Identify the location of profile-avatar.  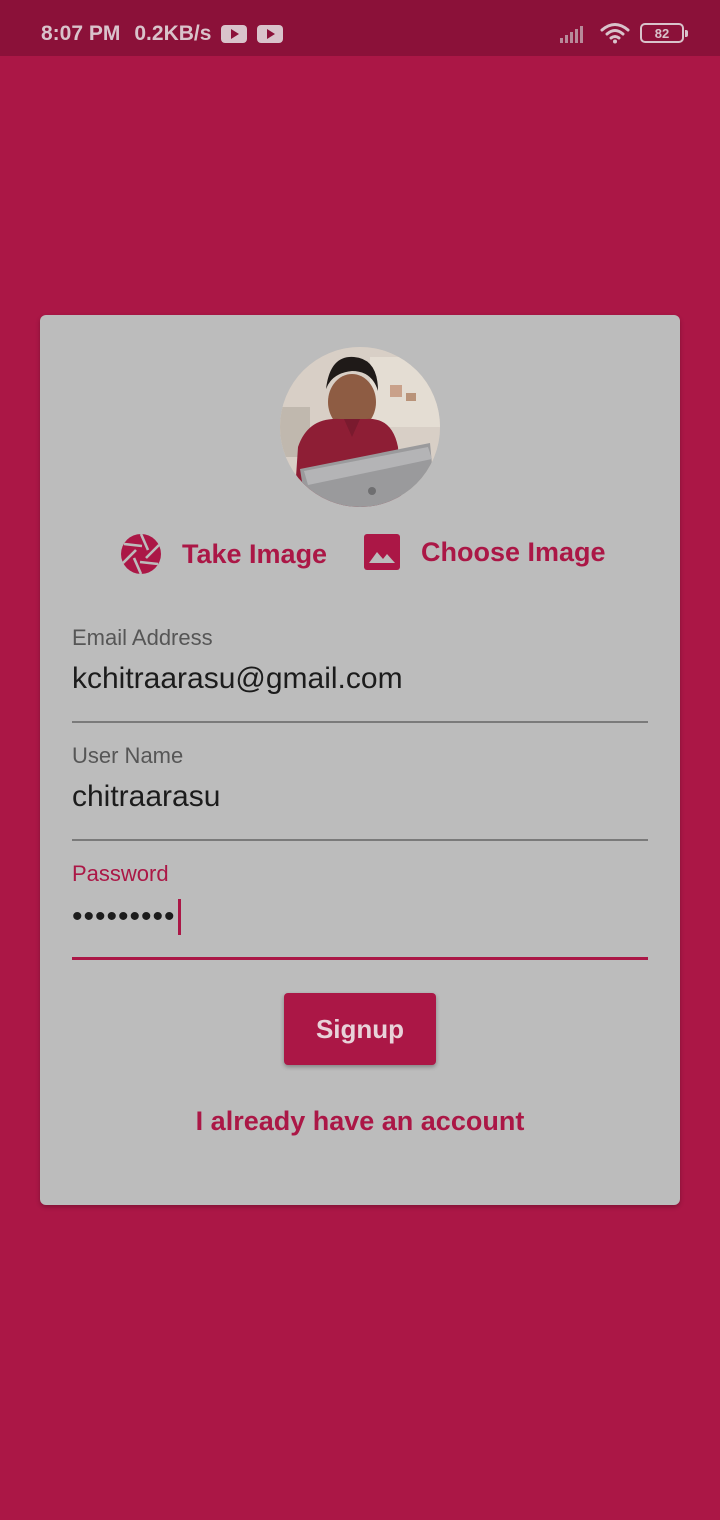
(360, 427).